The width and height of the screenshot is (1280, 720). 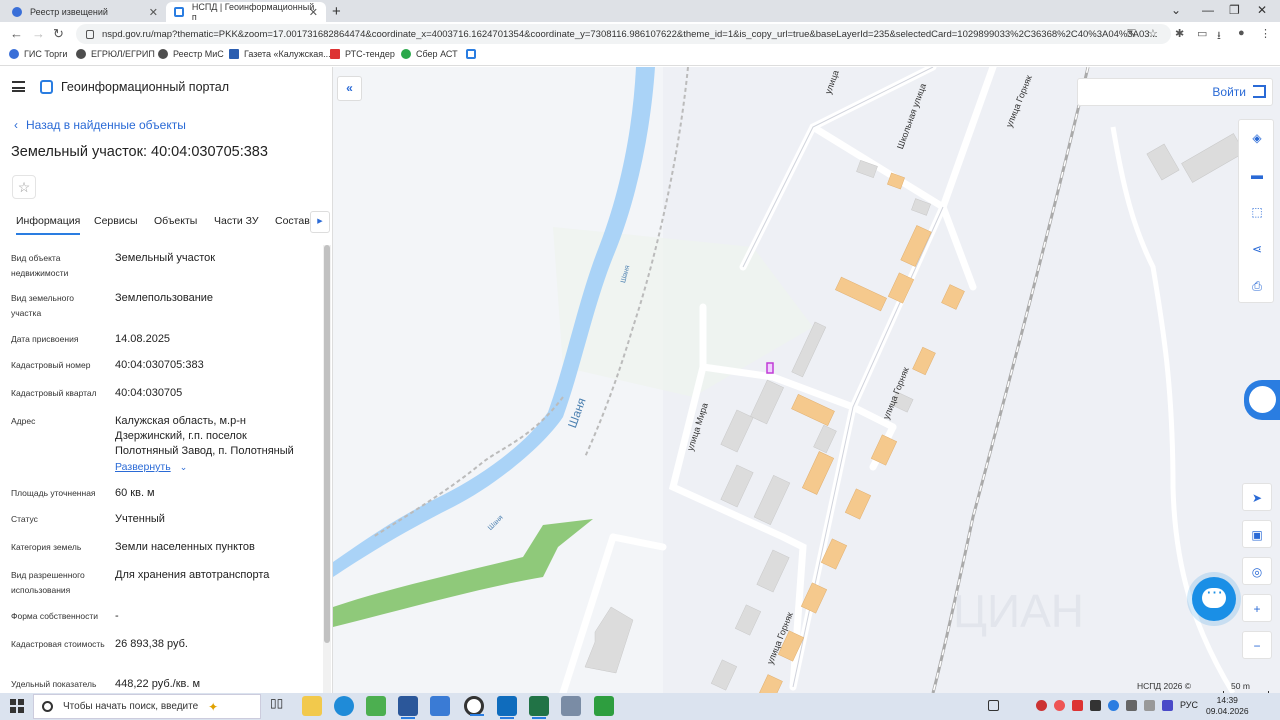 What do you see at coordinates (344, 706) in the screenshot?
I see `edge-browser-icon` at bounding box center [344, 706].